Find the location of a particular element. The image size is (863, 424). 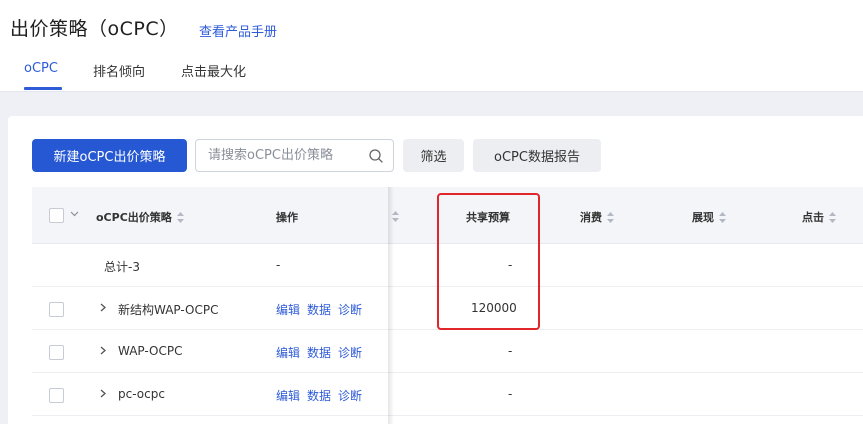

new-ocpc-strategy-button: 新建oCPC出价策略 is located at coordinates (109, 155).